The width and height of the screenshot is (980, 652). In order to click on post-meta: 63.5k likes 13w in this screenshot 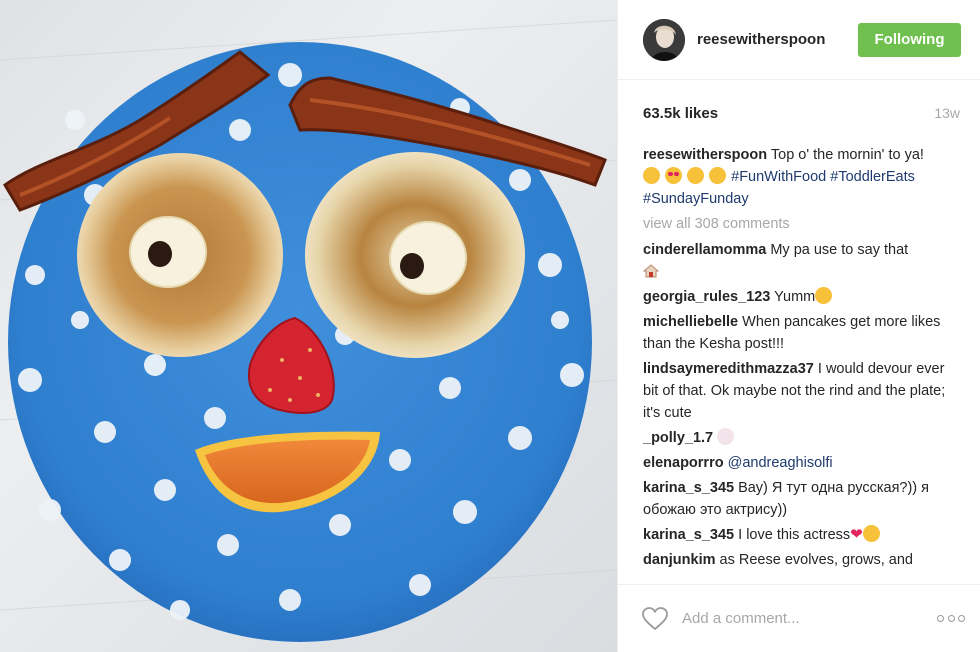, I will do `click(801, 113)`.